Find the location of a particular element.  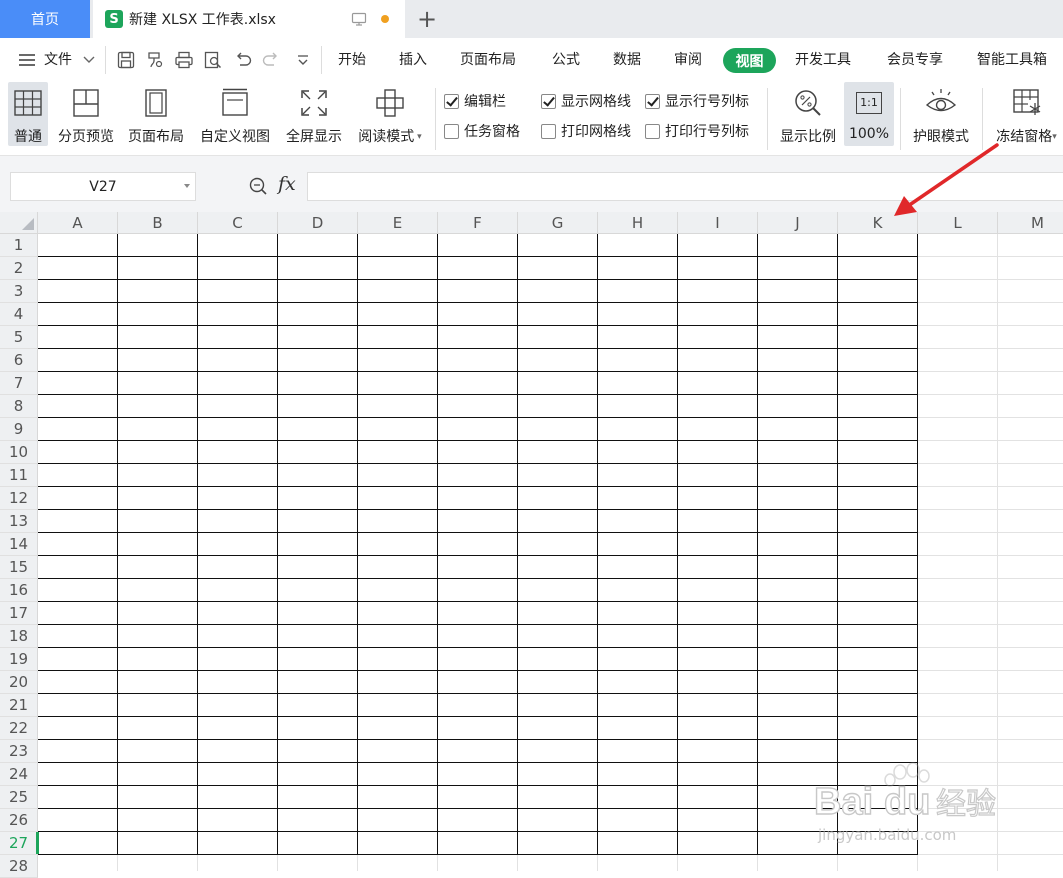

task-pane-checkbox: 任务窗格 is located at coordinates (482, 131).